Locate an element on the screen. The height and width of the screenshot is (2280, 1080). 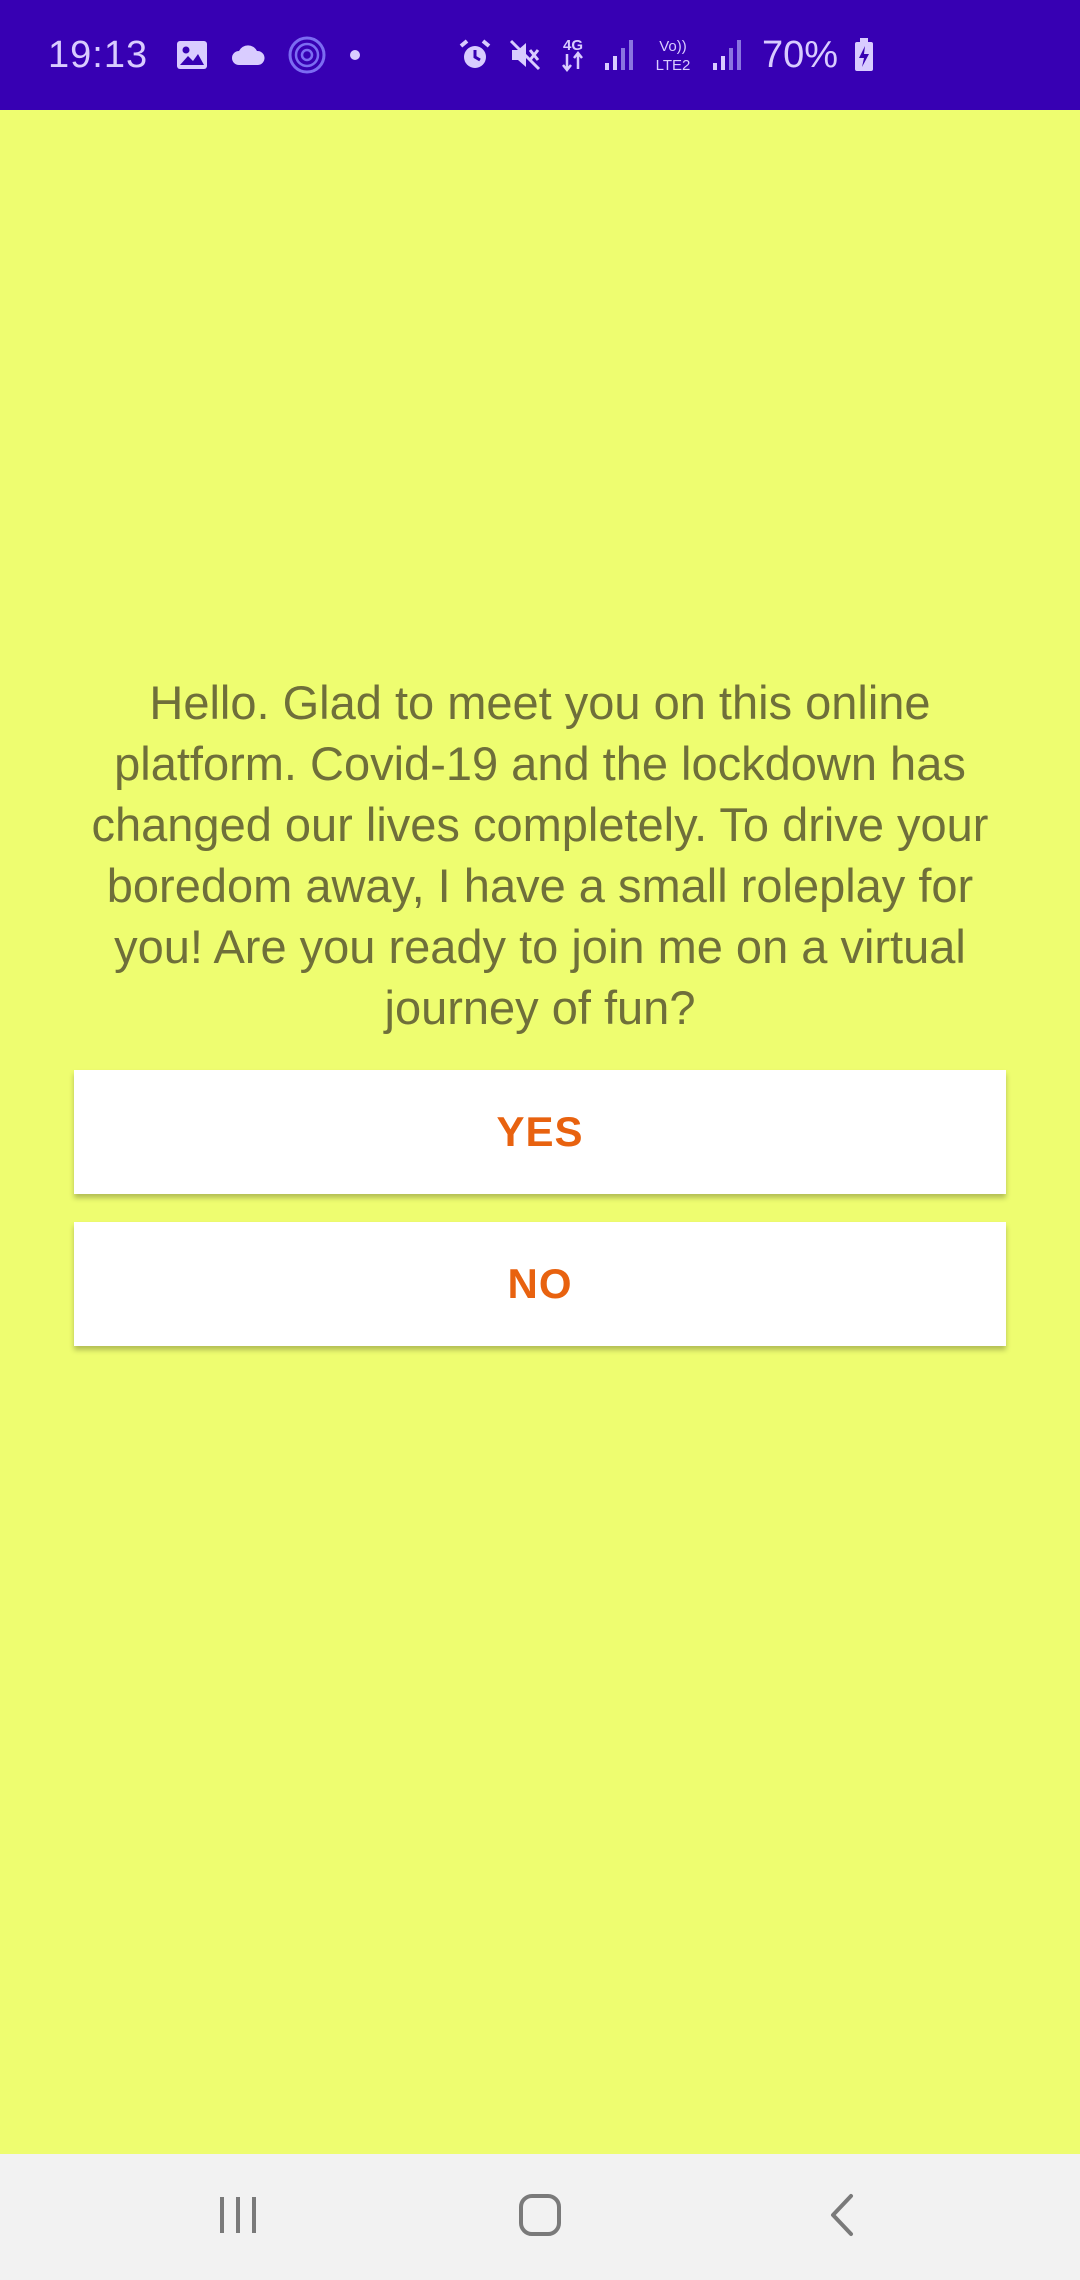
navigation-bar is located at coordinates (540, 2217).